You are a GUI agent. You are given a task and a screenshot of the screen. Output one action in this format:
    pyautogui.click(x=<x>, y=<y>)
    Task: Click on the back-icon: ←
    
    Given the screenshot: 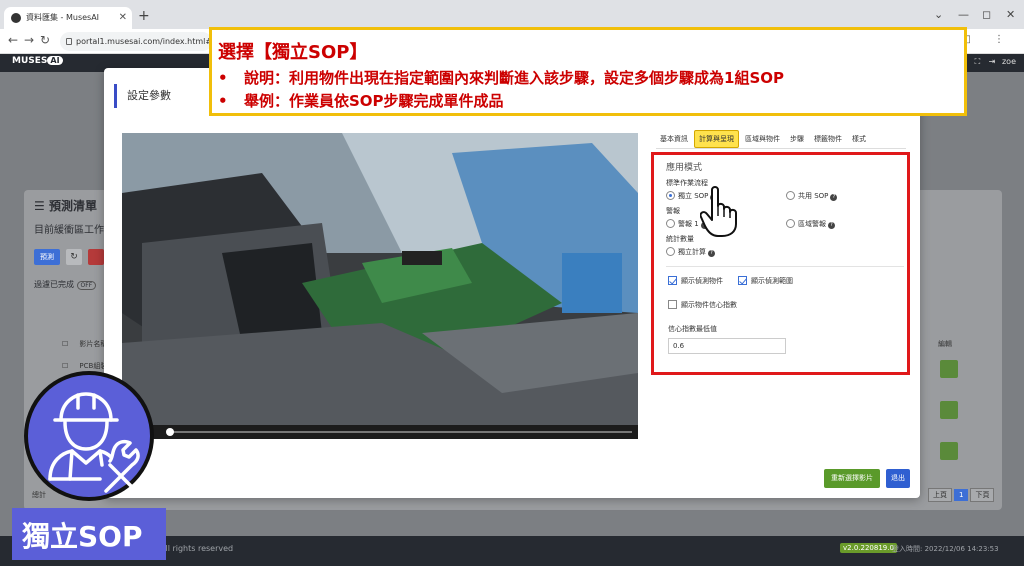 What is the action you would take?
    pyautogui.click(x=13, y=40)
    